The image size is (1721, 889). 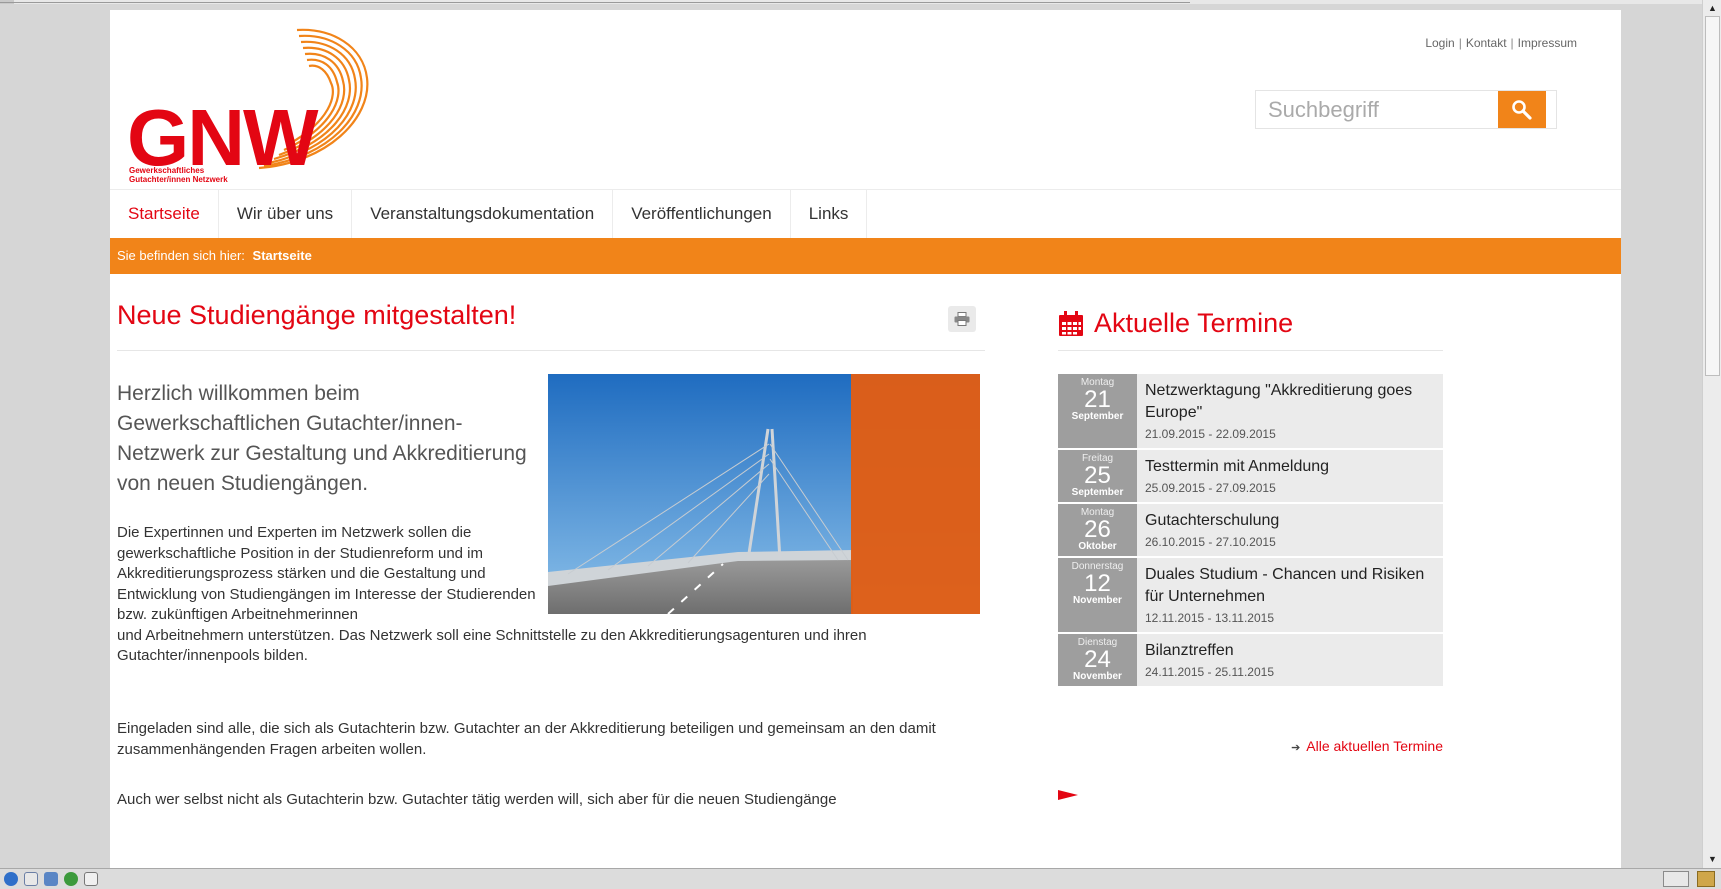 I want to click on search-icon, so click(x=1522, y=109).